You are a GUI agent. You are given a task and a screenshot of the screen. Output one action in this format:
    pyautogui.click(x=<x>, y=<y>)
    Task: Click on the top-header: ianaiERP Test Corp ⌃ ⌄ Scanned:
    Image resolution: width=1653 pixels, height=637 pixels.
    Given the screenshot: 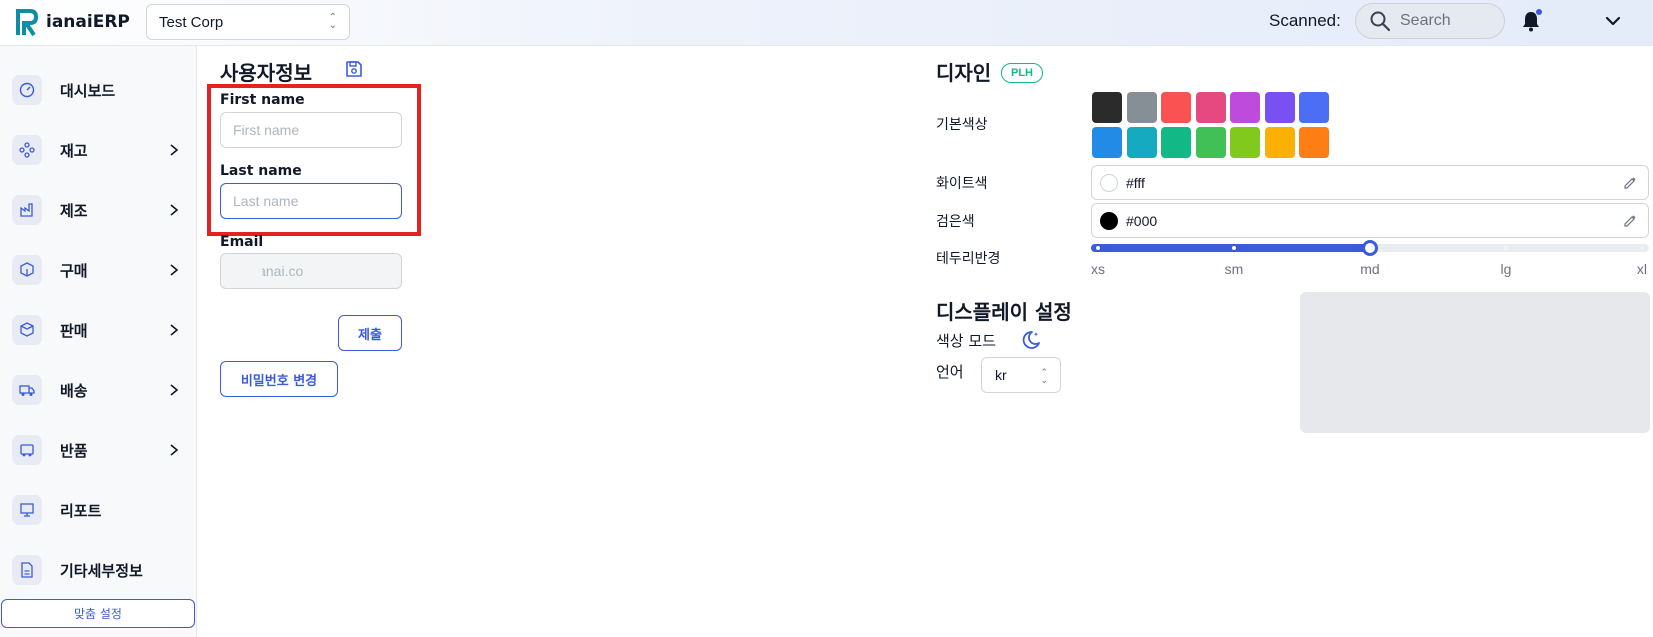 What is the action you would take?
    pyautogui.click(x=826, y=23)
    